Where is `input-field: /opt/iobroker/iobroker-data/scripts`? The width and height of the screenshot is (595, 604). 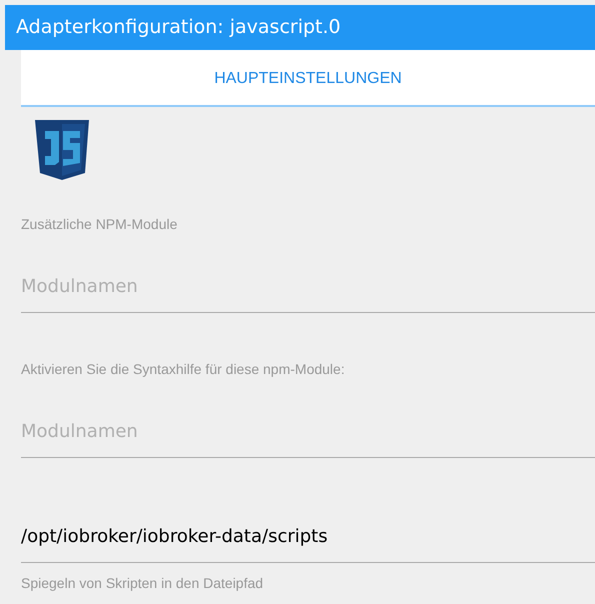 input-field: /opt/iobroker/iobroker-data/scripts is located at coordinates (308, 539).